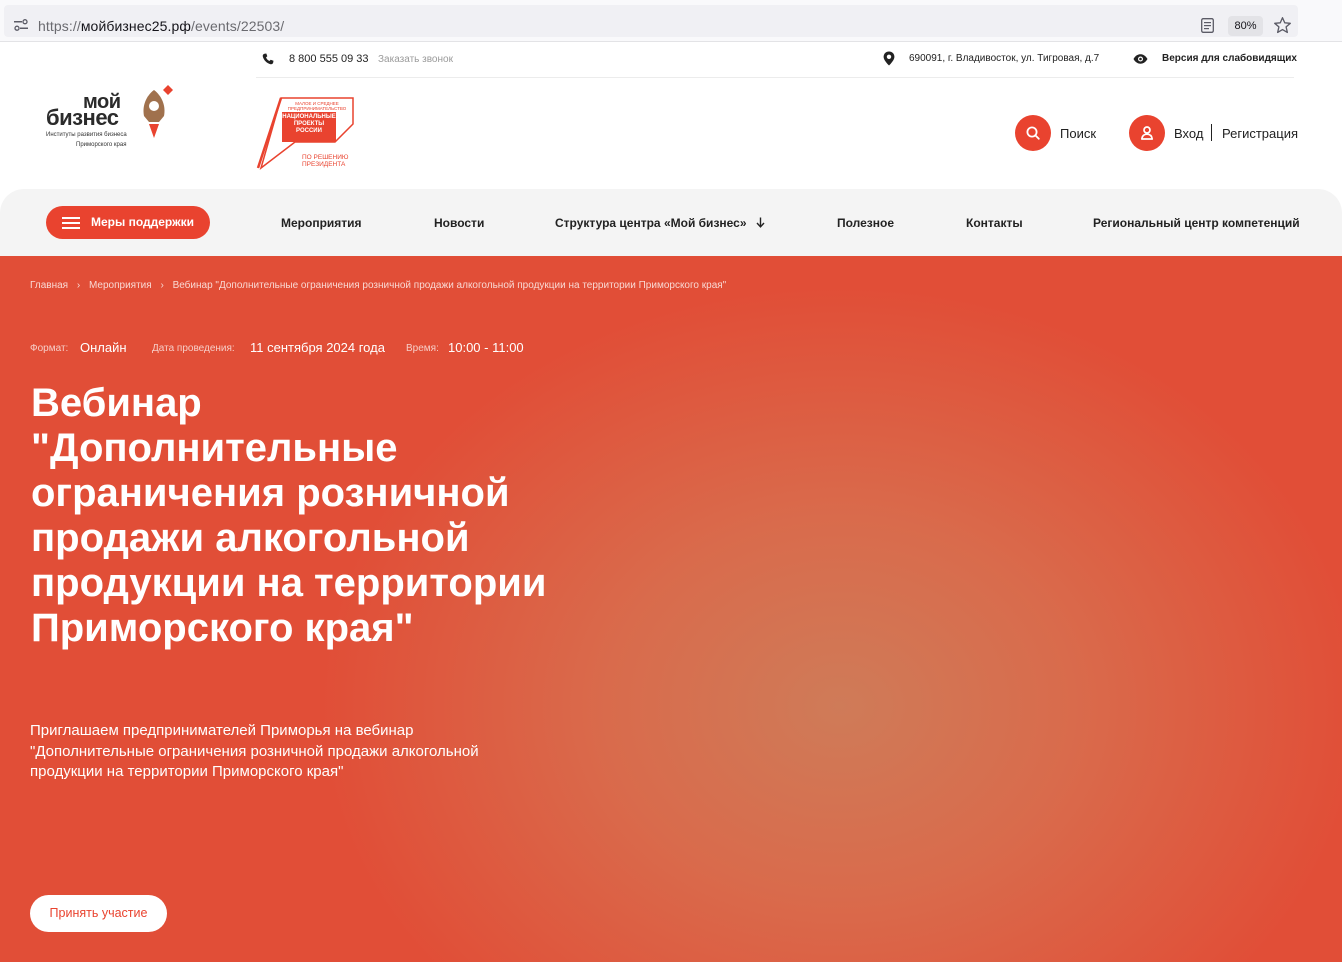 This screenshot has height=962, width=1342. I want to click on low-vision-link: Версия для слабовидящих, so click(1229, 58).